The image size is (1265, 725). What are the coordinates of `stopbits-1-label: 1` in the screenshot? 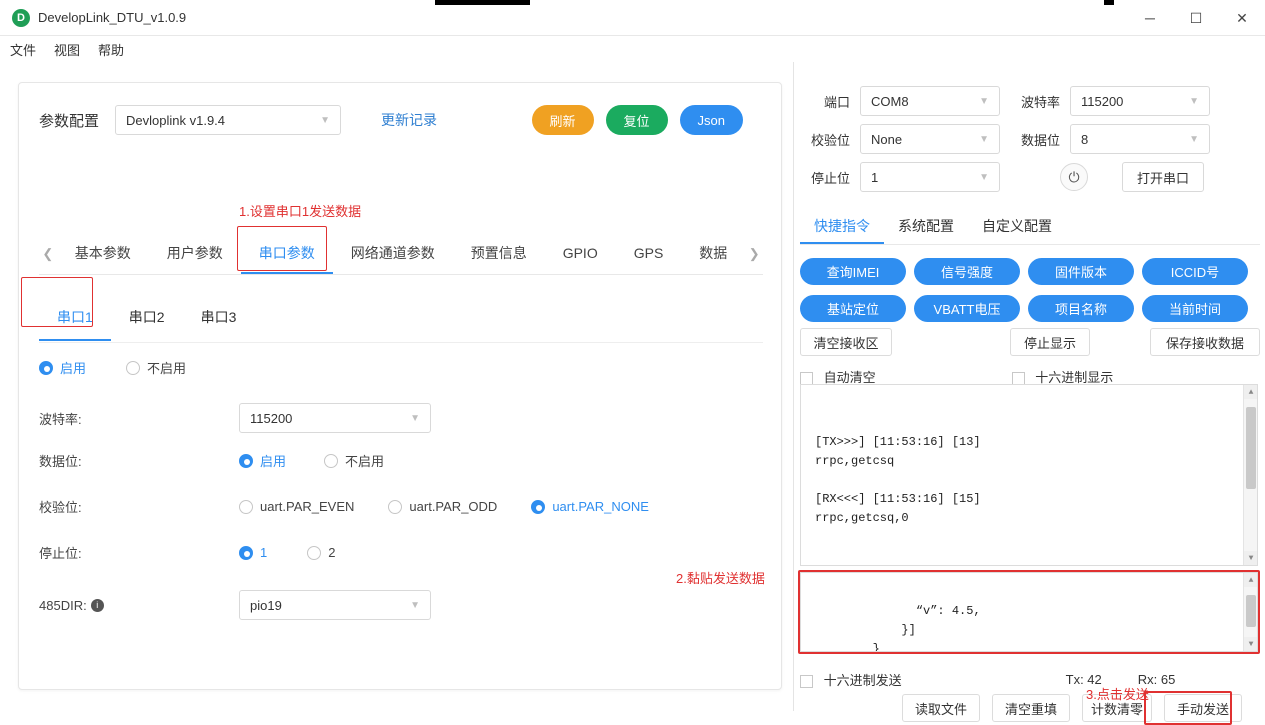 It's located at (264, 552).